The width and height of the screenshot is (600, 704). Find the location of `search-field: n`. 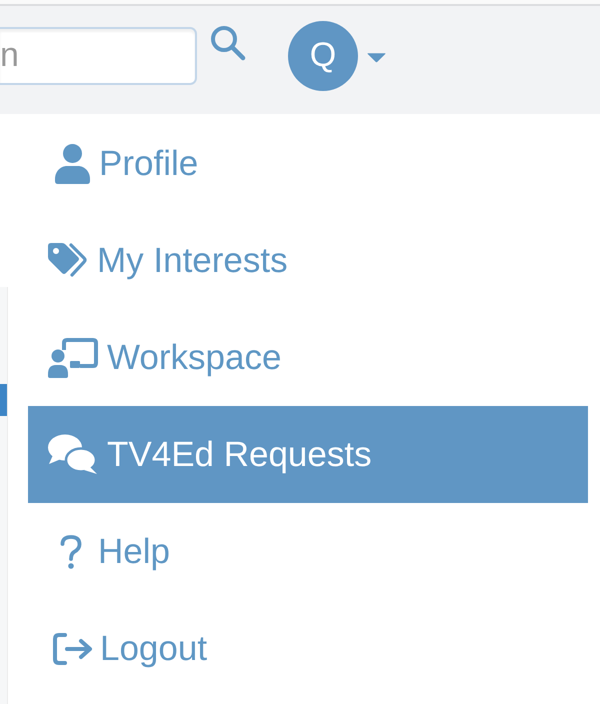

search-field: n is located at coordinates (98, 55).